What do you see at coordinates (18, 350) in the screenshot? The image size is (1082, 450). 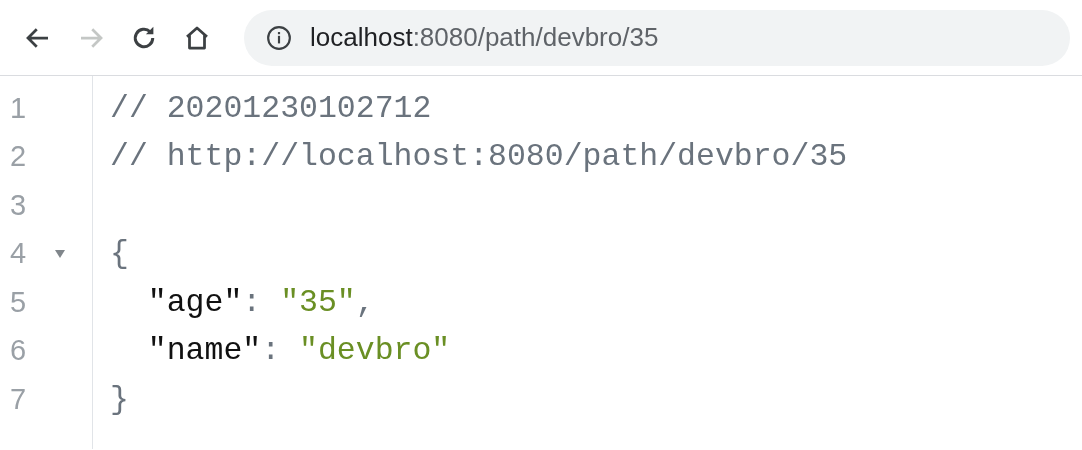 I see `line-number: 6` at bounding box center [18, 350].